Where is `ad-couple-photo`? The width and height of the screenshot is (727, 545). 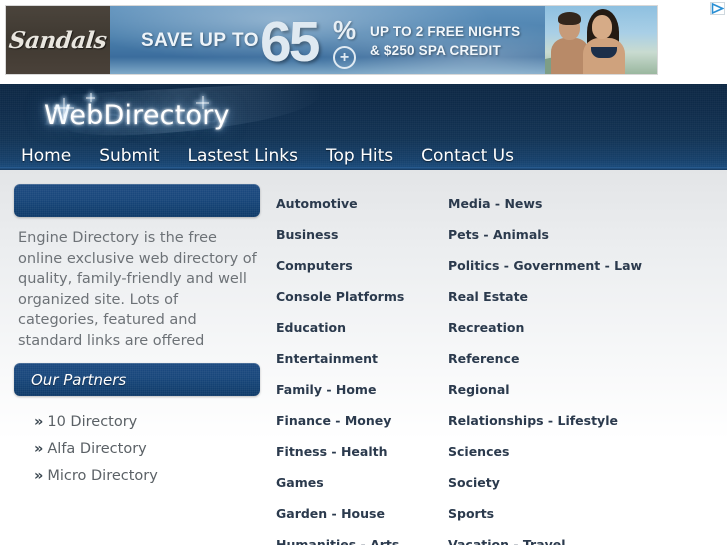
ad-couple-photo is located at coordinates (601, 40).